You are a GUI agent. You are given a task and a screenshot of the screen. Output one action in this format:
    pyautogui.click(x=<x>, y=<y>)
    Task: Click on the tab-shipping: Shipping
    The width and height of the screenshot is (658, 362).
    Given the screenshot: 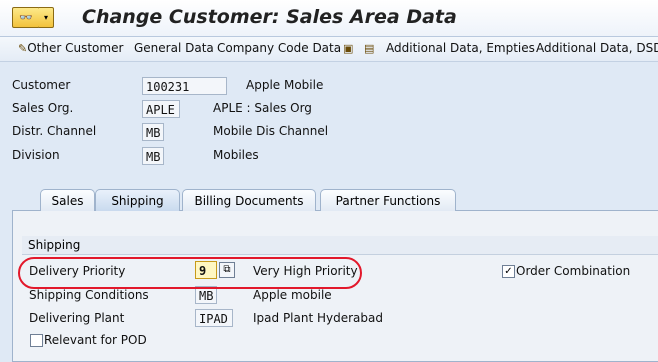 What is the action you would take?
    pyautogui.click(x=137, y=200)
    